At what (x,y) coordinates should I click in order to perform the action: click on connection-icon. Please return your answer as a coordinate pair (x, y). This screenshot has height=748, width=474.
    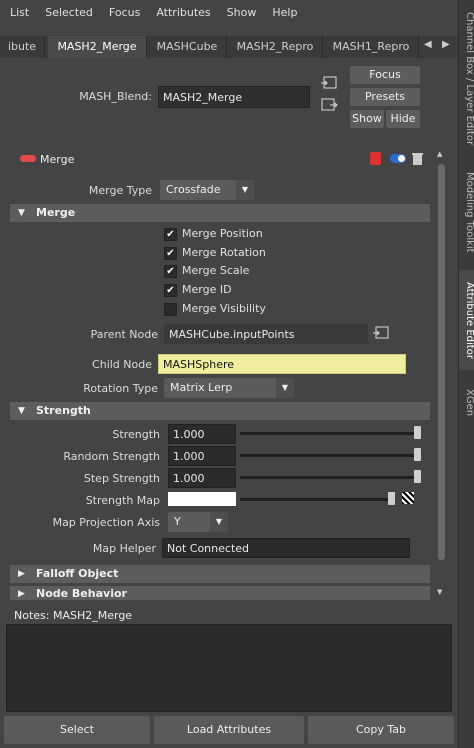
    Looking at the image, I should click on (381, 333).